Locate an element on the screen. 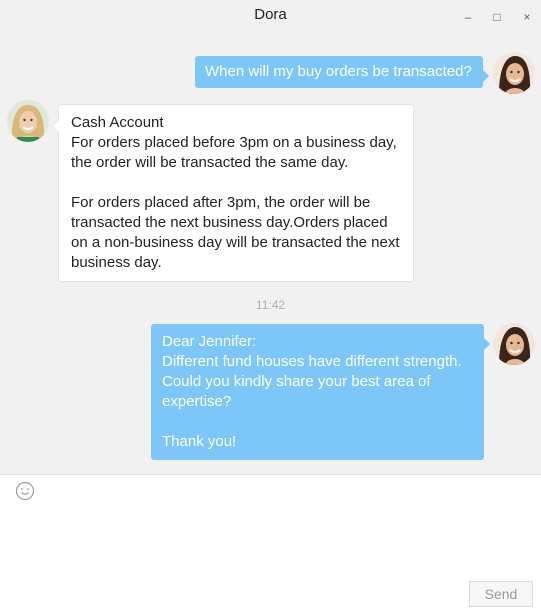 The height and width of the screenshot is (614, 541). woman-blonde-avatar-icon is located at coordinates (28, 121).